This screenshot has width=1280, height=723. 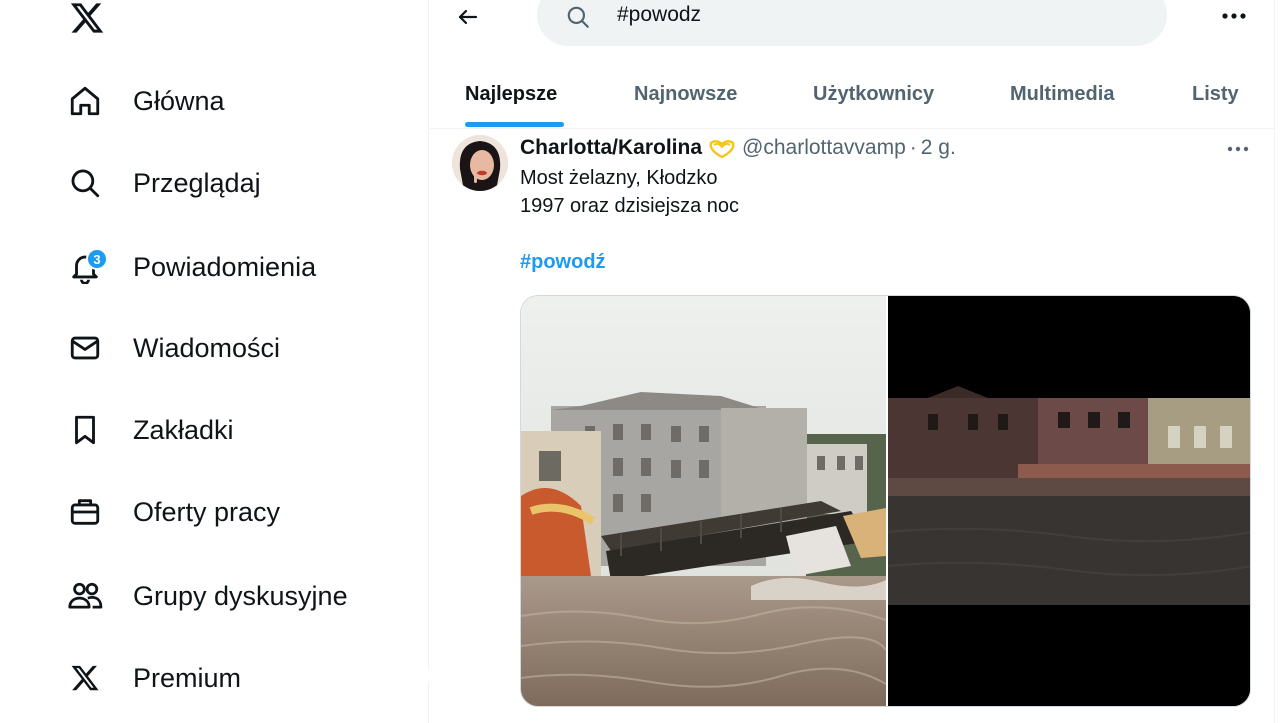 I want to click on people-icon, so click(x=85, y=596).